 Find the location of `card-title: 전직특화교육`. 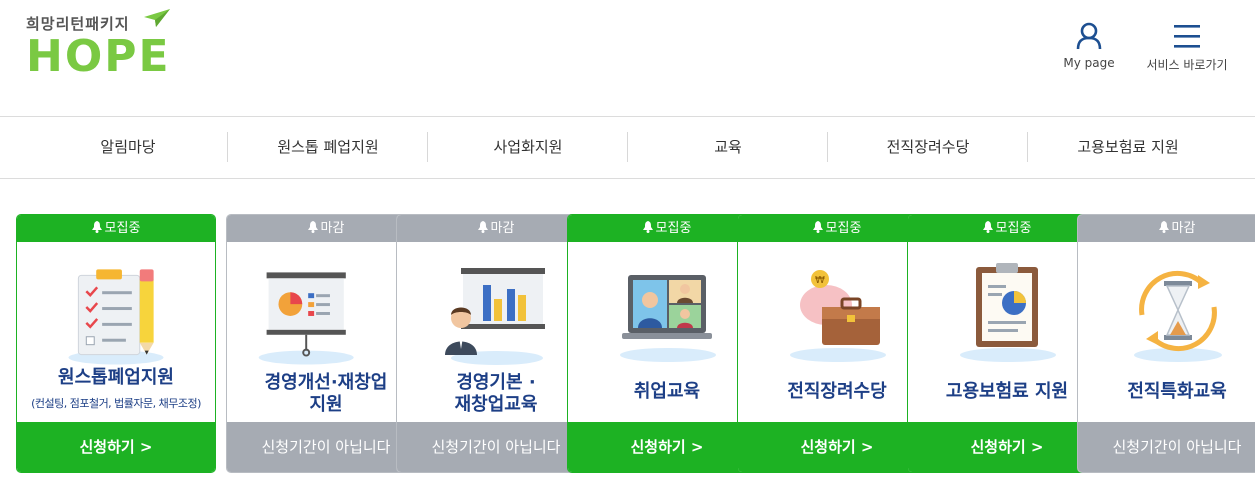

card-title: 전직특화교육 is located at coordinates (1177, 391).